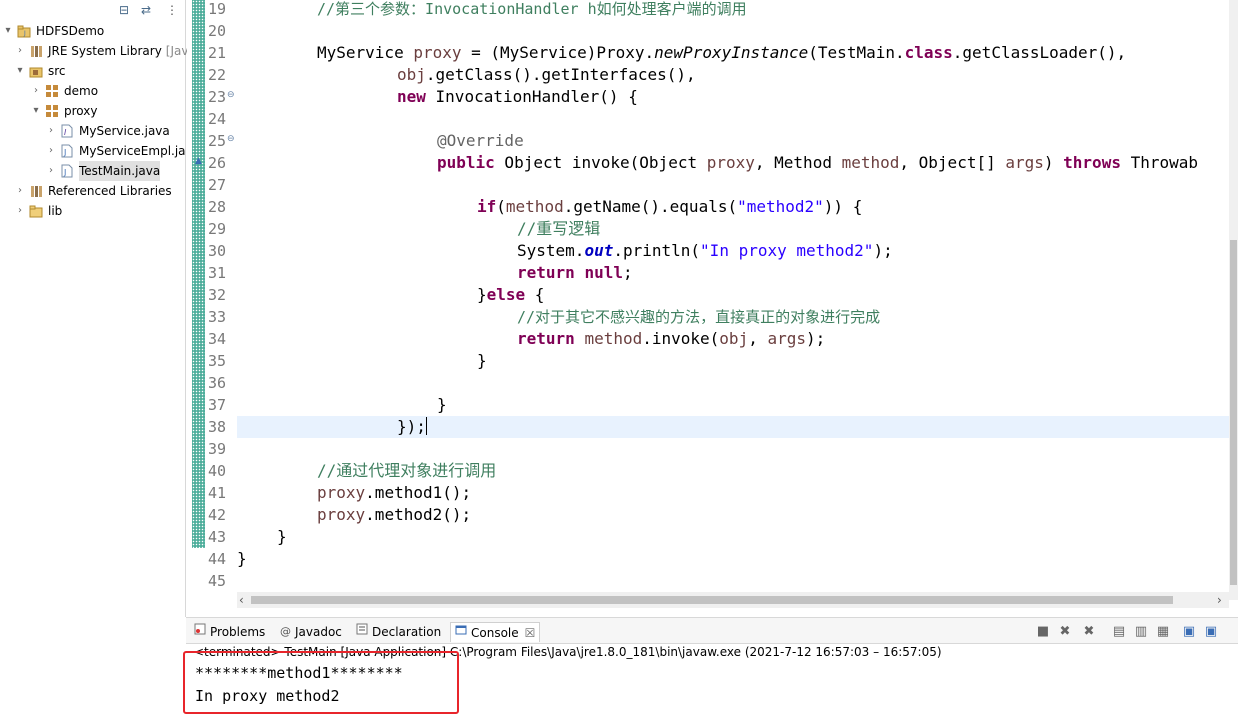 This screenshot has width=1238, height=715. Describe the element at coordinates (1211, 631) in the screenshot. I see `display-console-icon: ▣` at that location.